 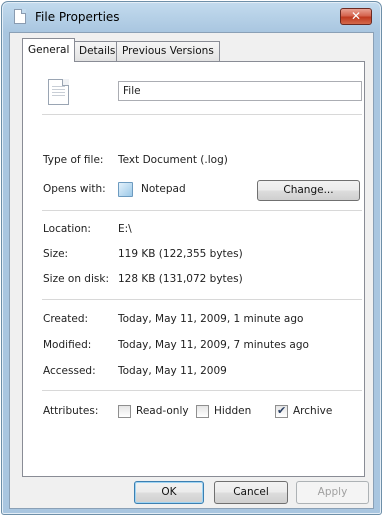 I want to click on hidden-label: Hidden, so click(x=232, y=411).